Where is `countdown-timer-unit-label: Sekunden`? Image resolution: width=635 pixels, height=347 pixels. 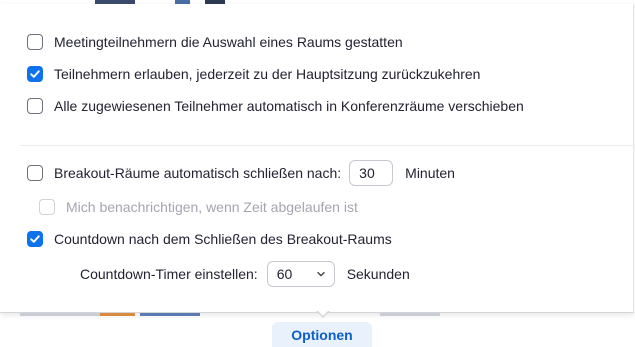 countdown-timer-unit-label: Sekunden is located at coordinates (378, 274).